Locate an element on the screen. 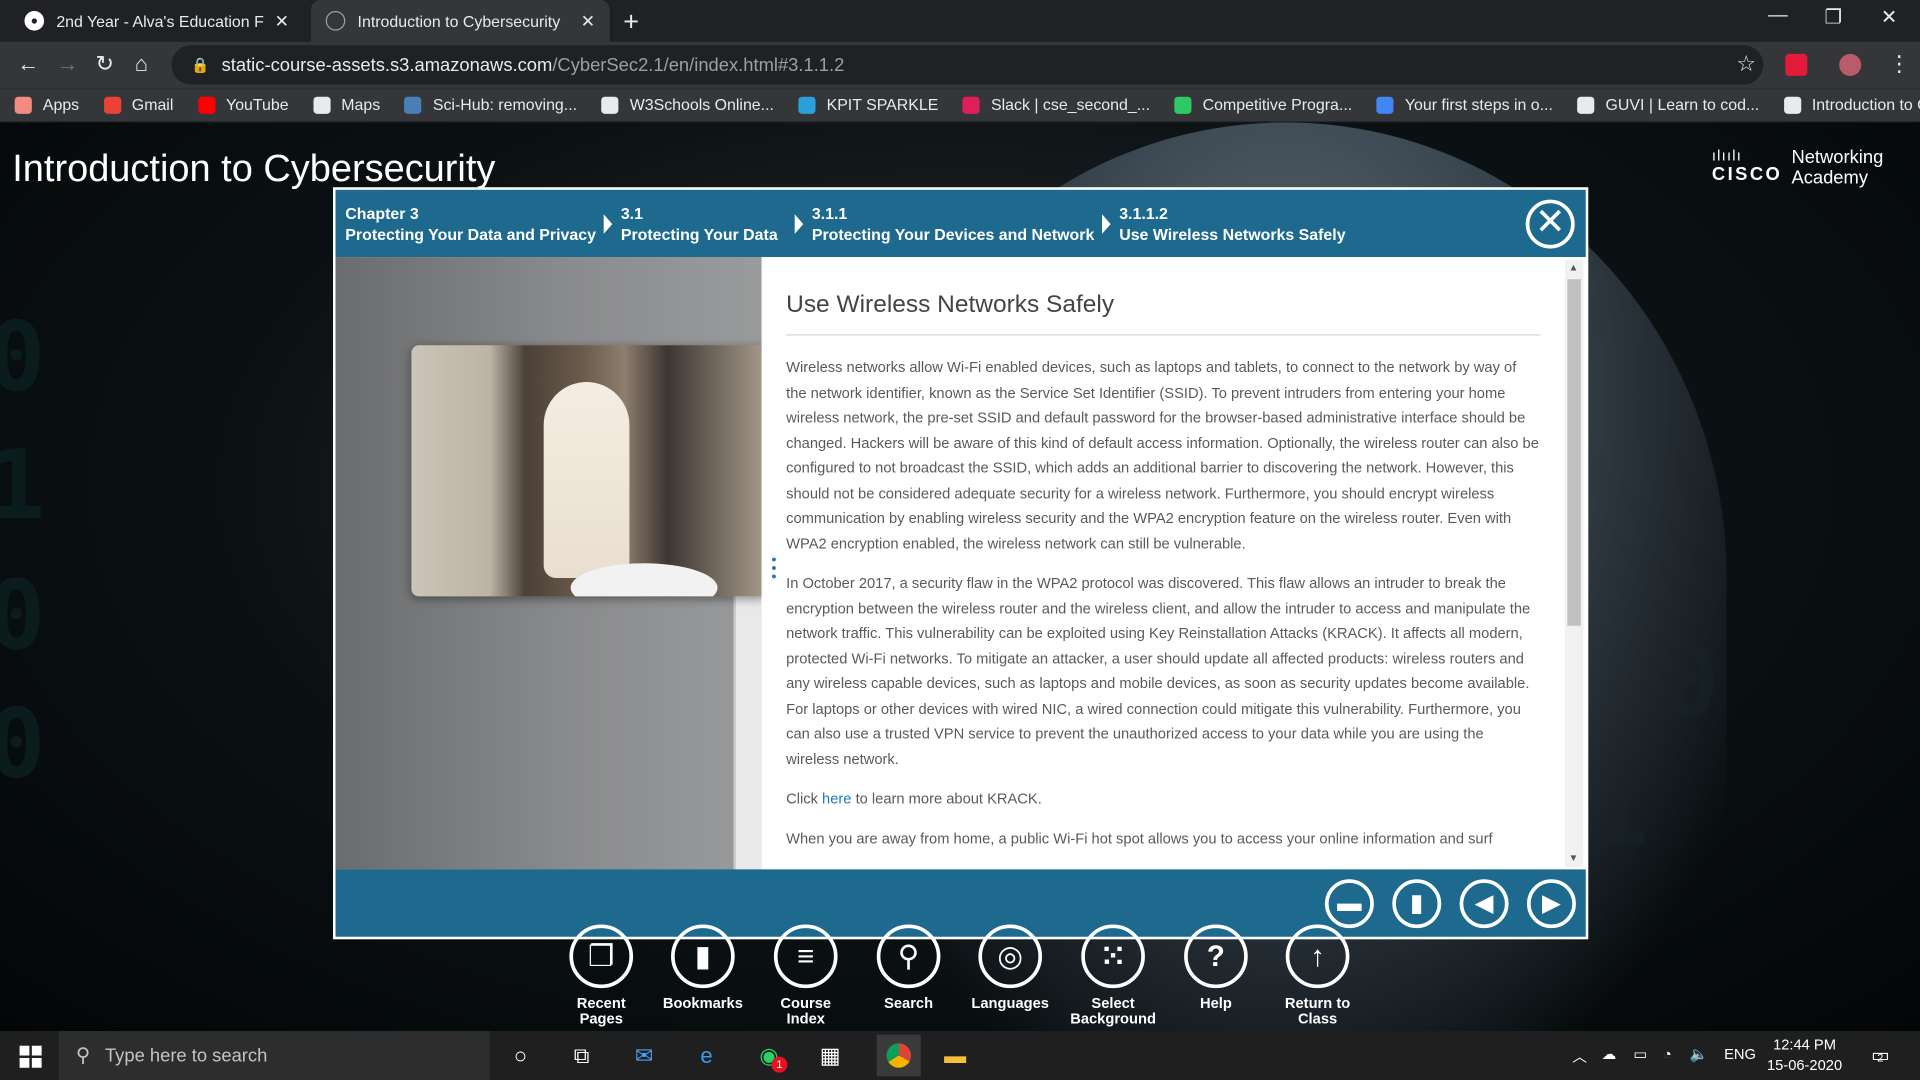 The height and width of the screenshot is (1080, 1920). course-title: Introduction to Cybersecurity is located at coordinates (254, 168).